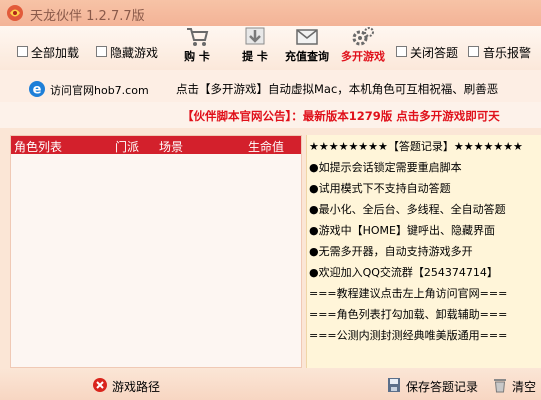 Image resolution: width=541 pixels, height=400 pixels. Describe the element at coordinates (473, 51) in the screenshot. I see `music-alert-checkbox` at that location.